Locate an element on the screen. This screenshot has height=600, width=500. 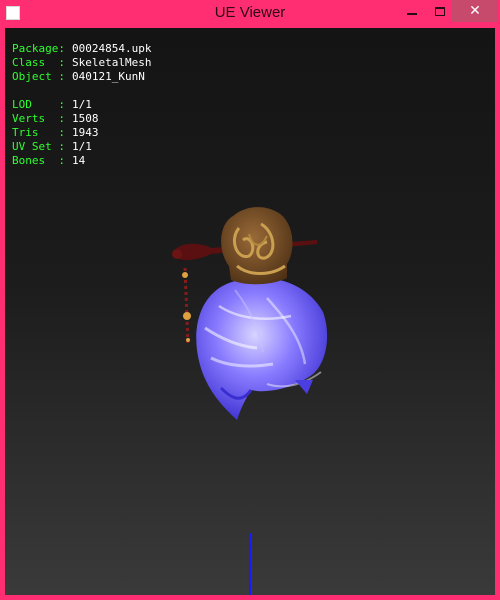
object-value: 040121_KunN is located at coordinates (108, 76).